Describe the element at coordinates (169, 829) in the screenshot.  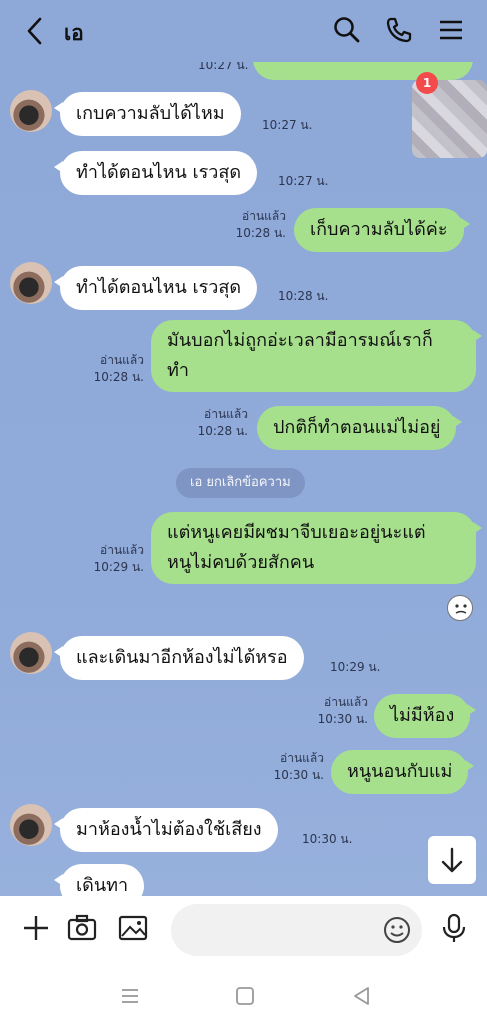
I see `message-text: มาห้องน้ำไม่ต้องใช้เสียง` at that location.